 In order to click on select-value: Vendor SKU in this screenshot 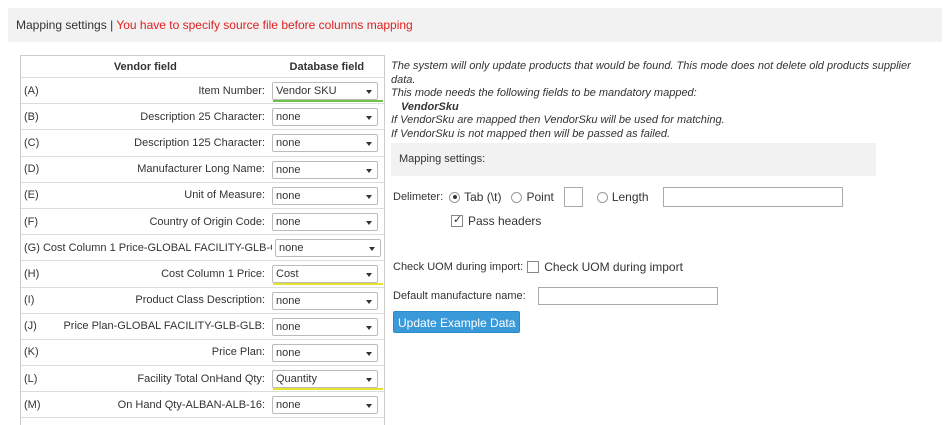, I will do `click(306, 91)`.